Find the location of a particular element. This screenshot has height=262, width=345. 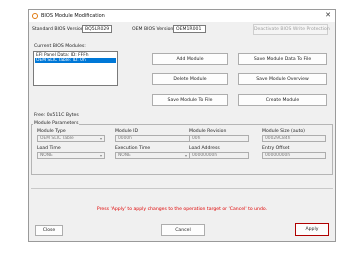

save-module-to-file-button: Save Module To File is located at coordinates (190, 100).